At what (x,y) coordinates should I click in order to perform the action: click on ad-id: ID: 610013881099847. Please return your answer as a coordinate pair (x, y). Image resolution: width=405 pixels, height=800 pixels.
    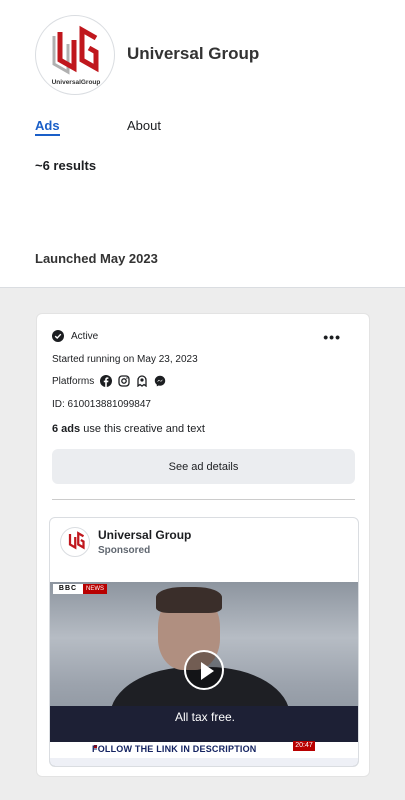
    Looking at the image, I should click on (101, 404).